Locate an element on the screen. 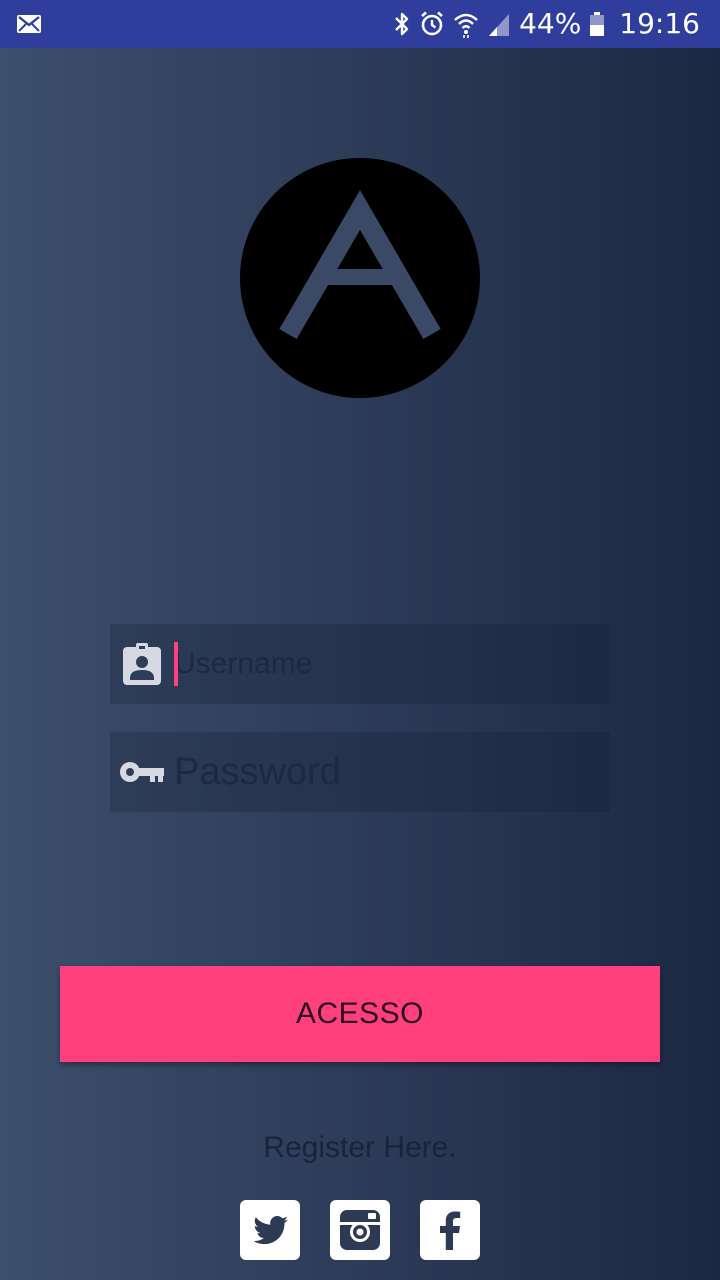 This screenshot has height=1280, width=720. contact-badge-icon is located at coordinates (142, 664).